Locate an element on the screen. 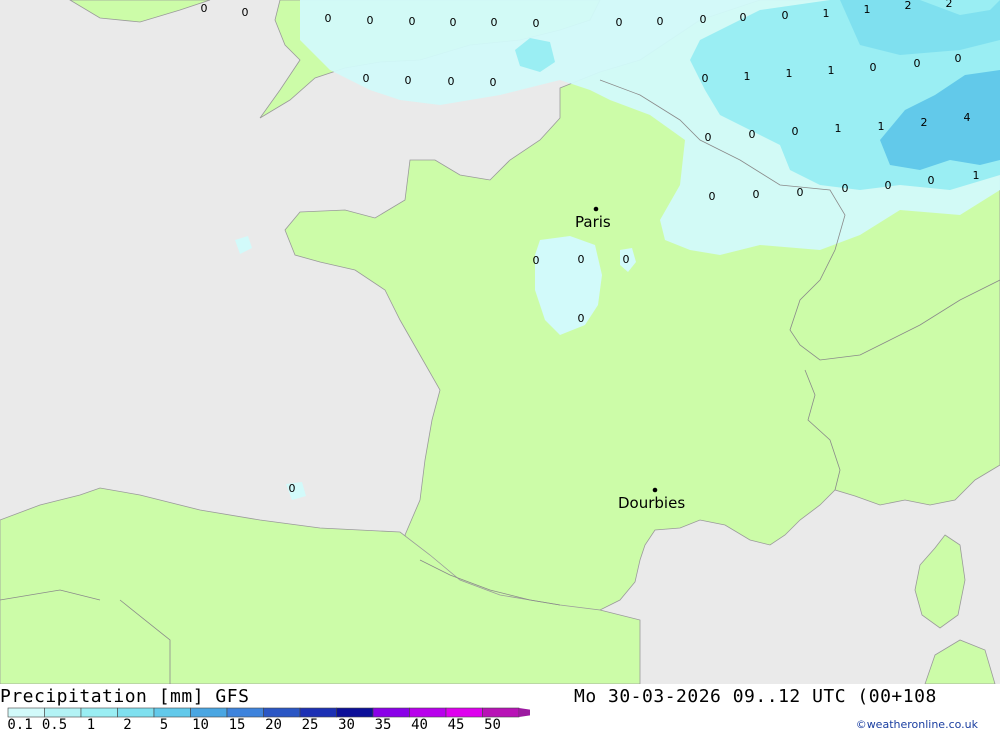  legend-label: 25 is located at coordinates (310, 725).